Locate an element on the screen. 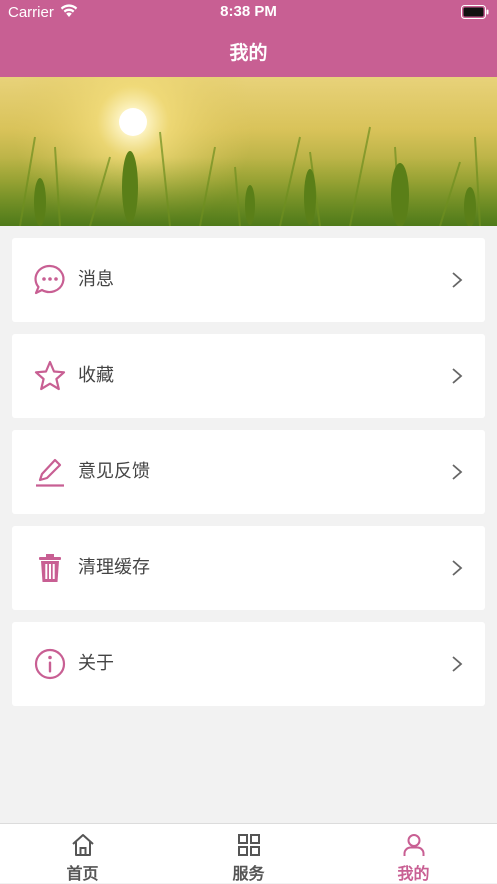 The width and height of the screenshot is (497, 884). battery-icon is located at coordinates (475, 12).